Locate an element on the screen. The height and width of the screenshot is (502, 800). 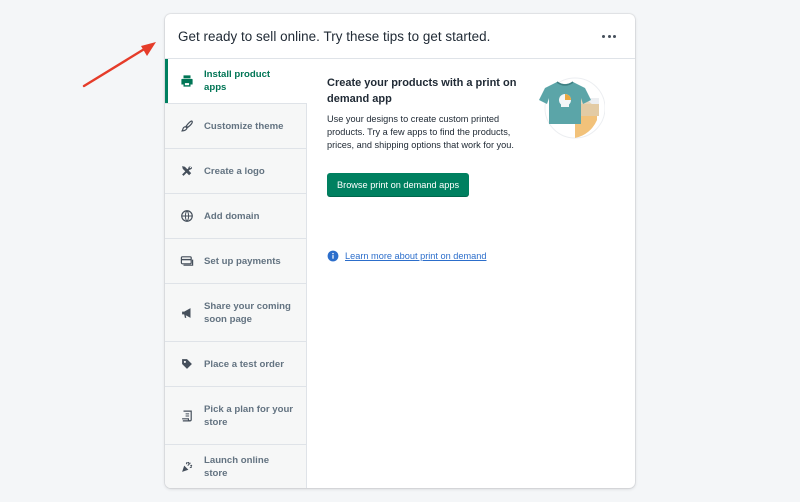
sidebar-item-label: Launch online store is located at coordinates (237, 466).